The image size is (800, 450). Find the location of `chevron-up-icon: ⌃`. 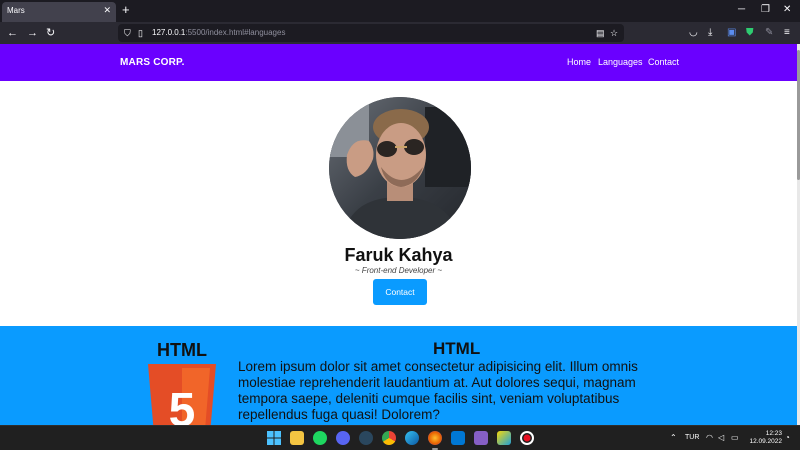

chevron-up-icon: ⌃ is located at coordinates (673, 438).